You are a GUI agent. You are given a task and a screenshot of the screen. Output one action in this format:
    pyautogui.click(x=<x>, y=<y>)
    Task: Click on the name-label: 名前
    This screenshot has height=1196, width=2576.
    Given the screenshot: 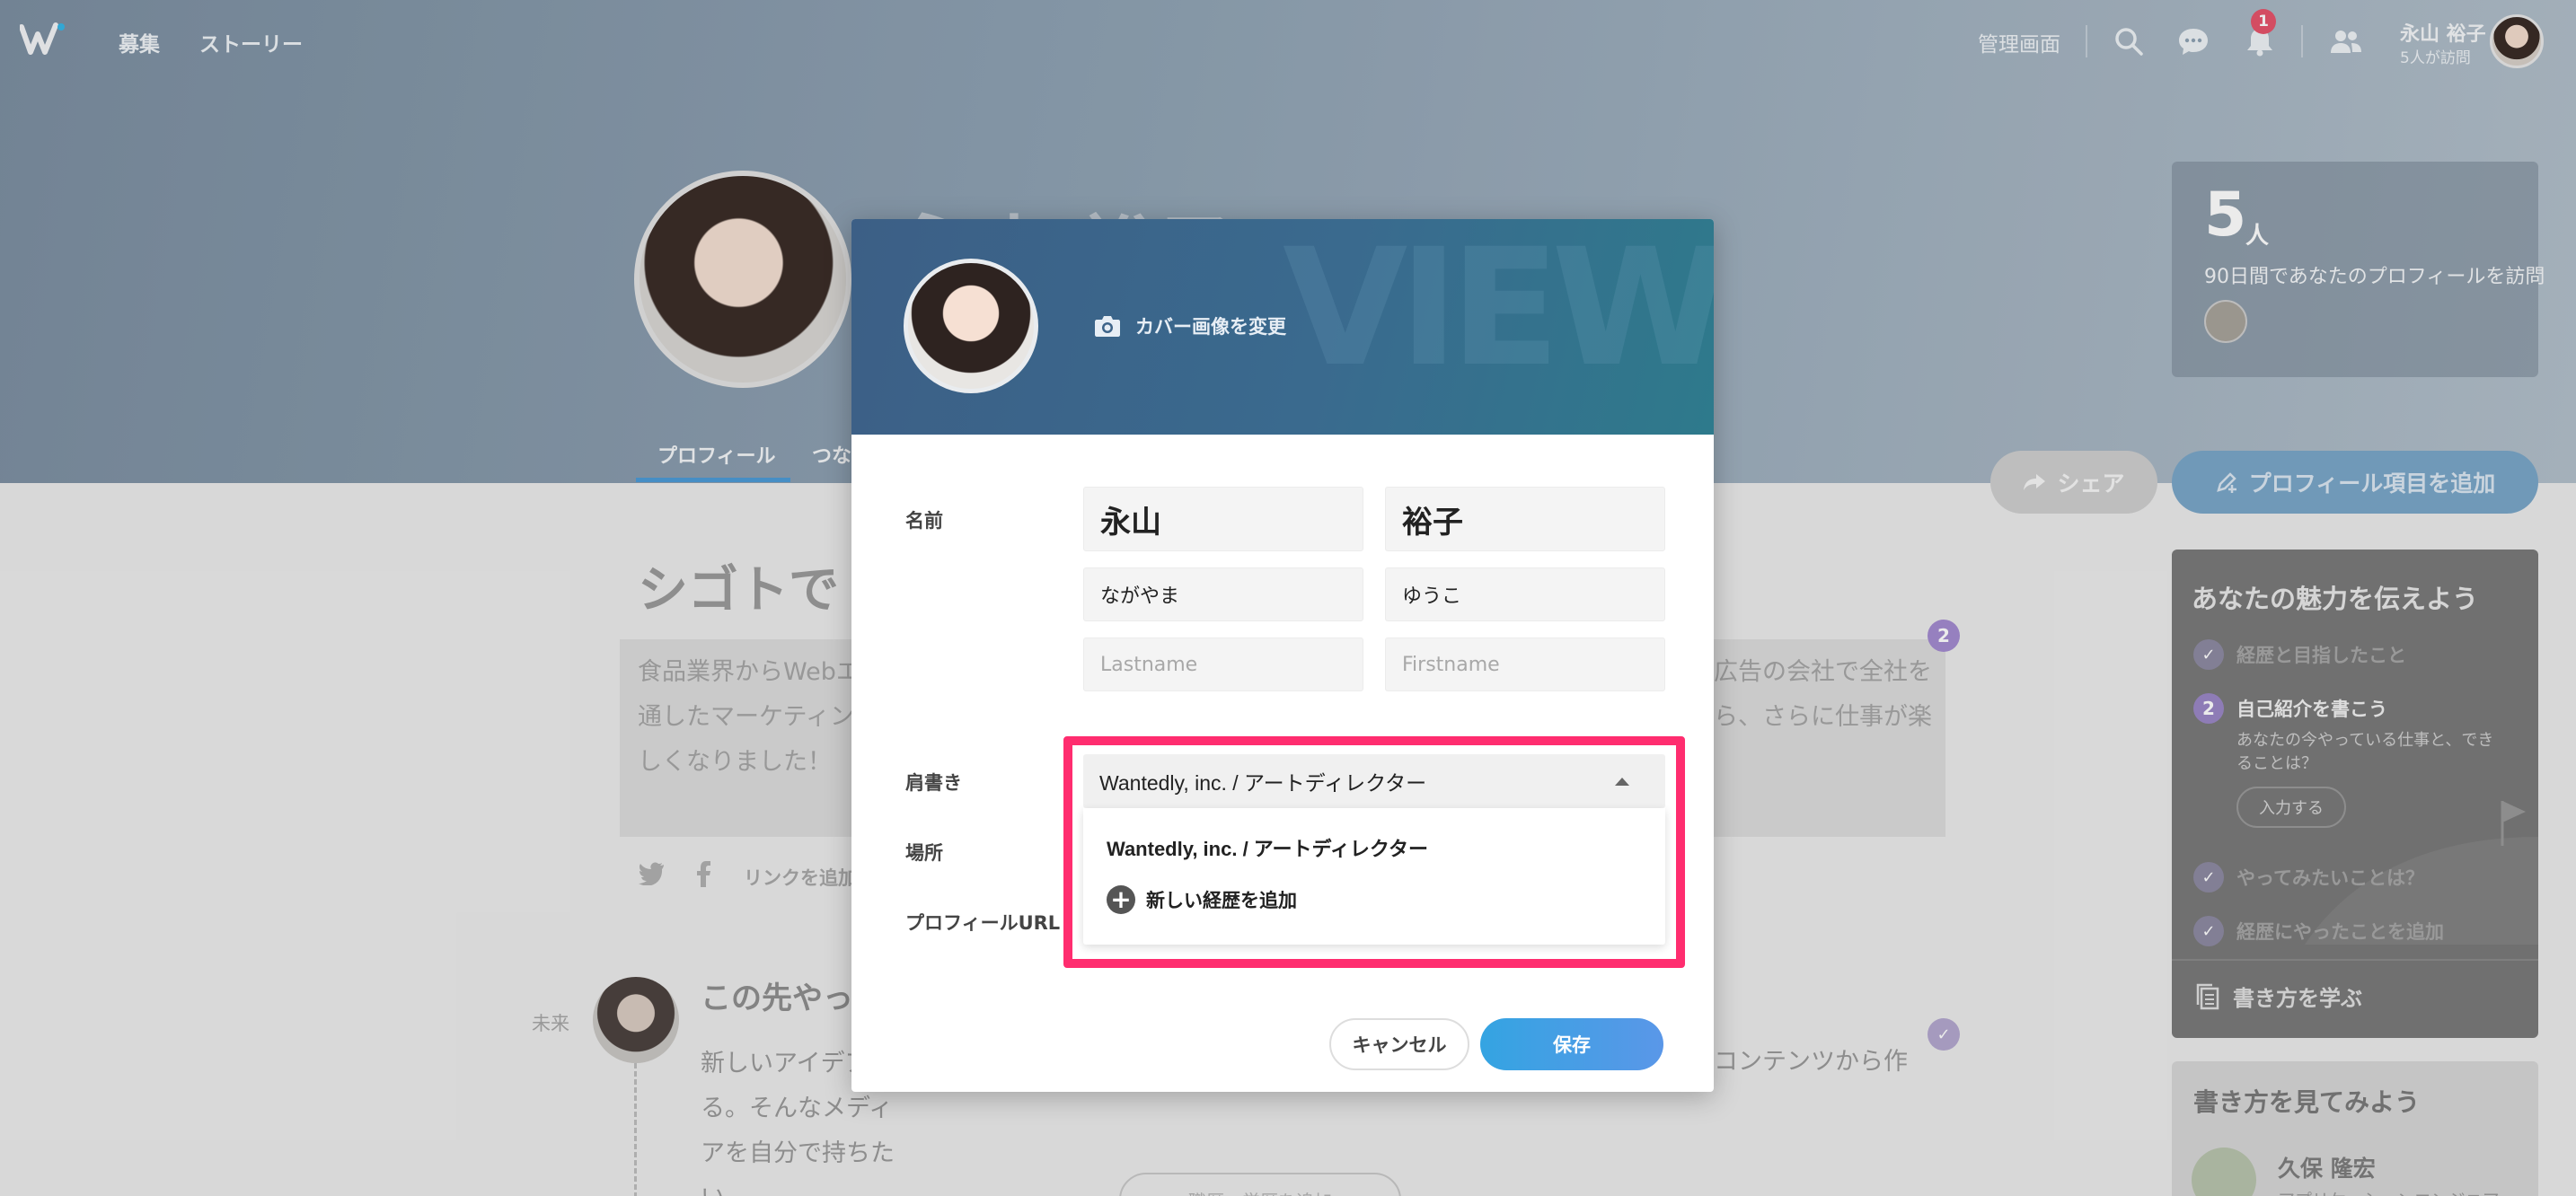 What is the action you would take?
    pyautogui.click(x=924, y=521)
    